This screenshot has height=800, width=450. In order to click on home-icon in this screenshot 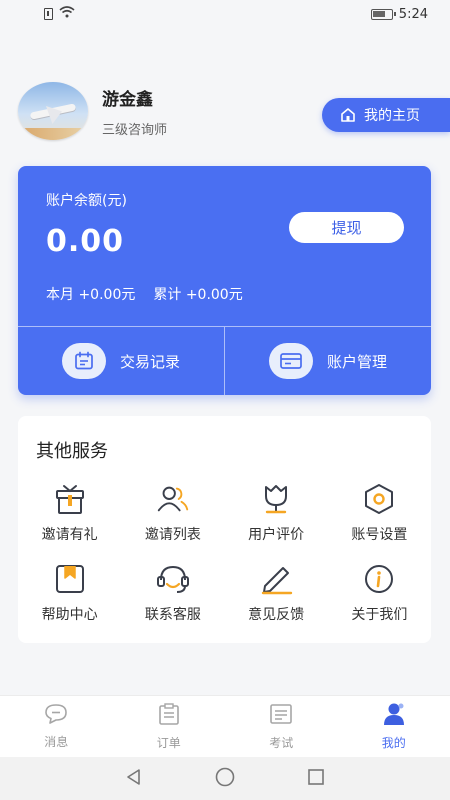, I will do `click(348, 115)`.